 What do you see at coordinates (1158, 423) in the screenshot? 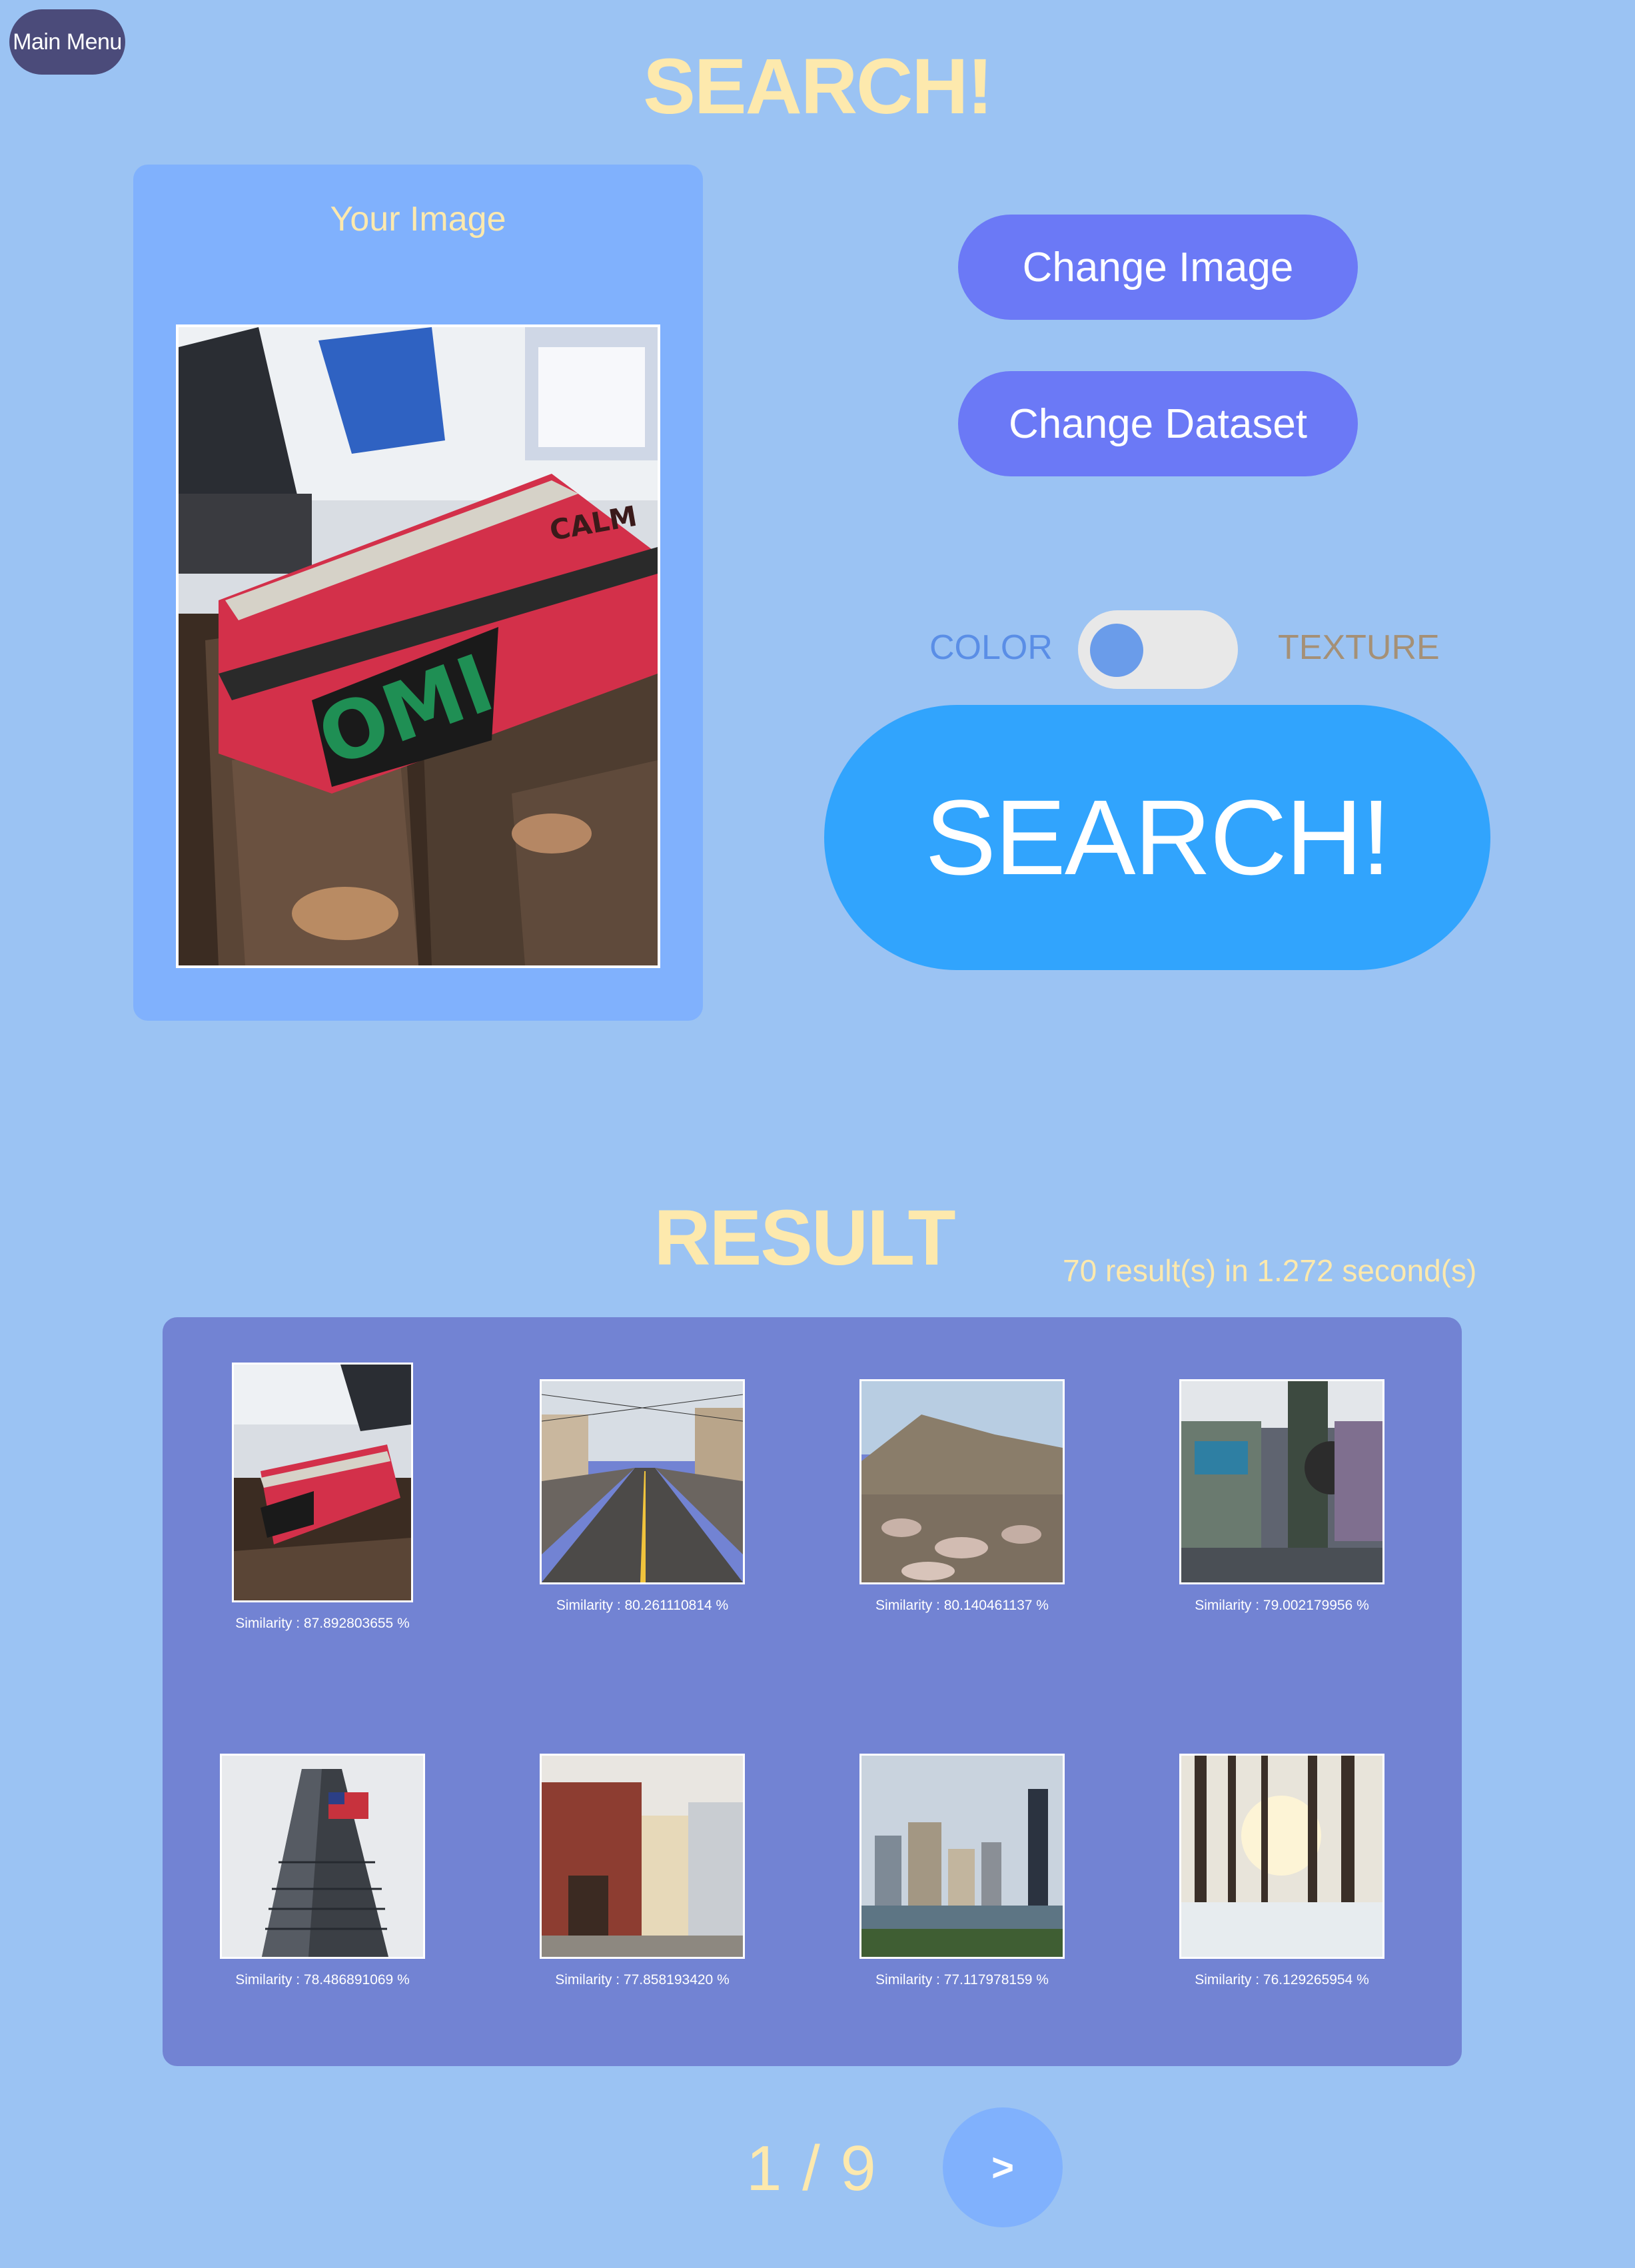
I see `change-dataset-button: Change Dataset` at bounding box center [1158, 423].